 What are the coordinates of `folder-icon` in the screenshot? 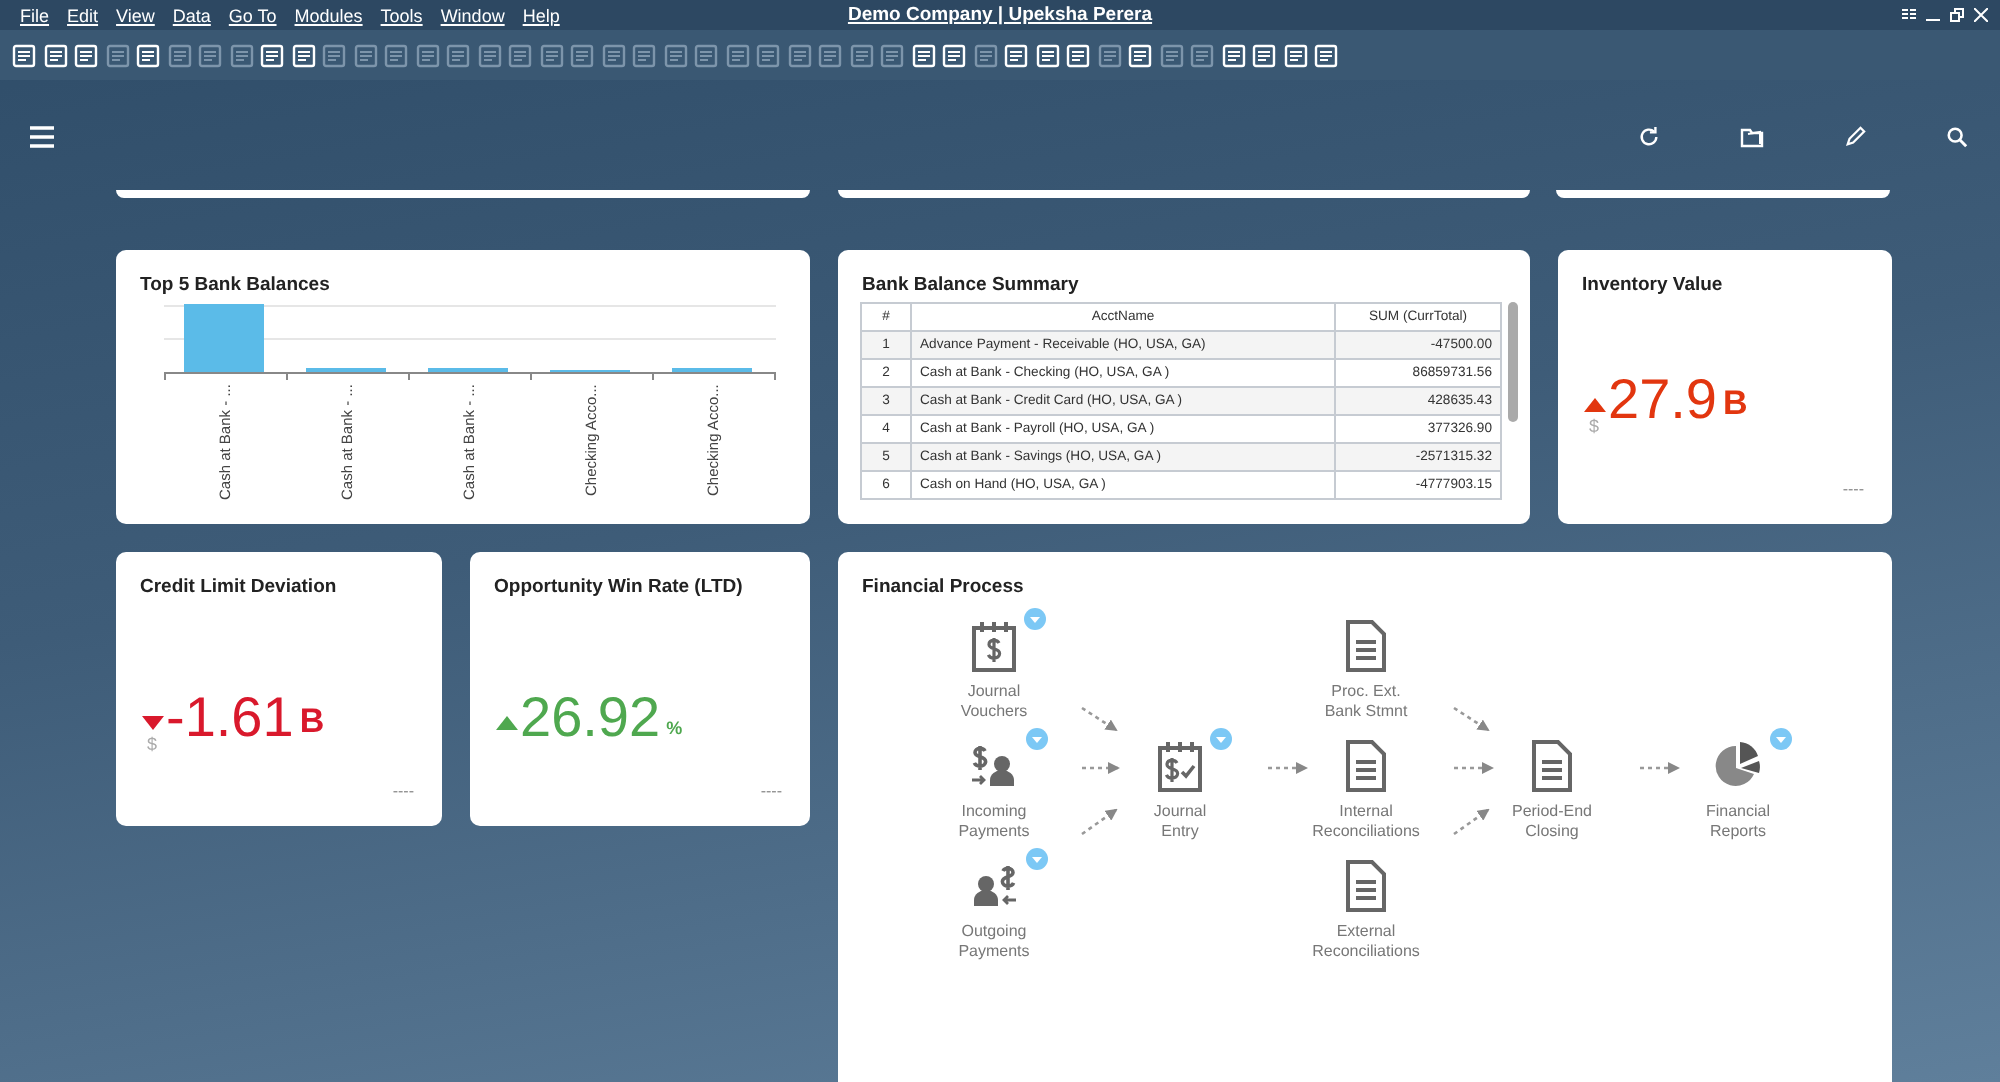 It's located at (1752, 137).